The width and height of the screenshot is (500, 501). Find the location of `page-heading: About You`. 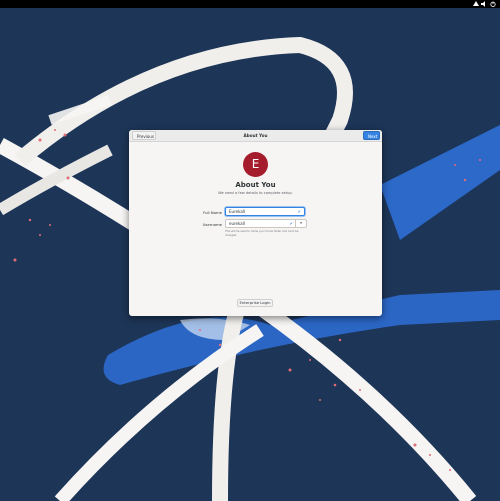

page-heading: About You is located at coordinates (255, 185).